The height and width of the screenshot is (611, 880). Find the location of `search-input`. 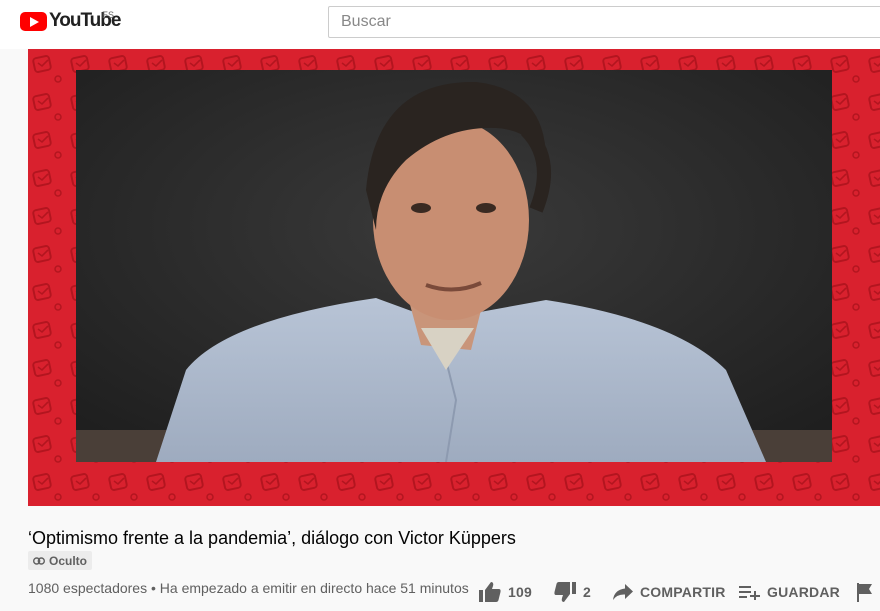

search-input is located at coordinates (604, 22).